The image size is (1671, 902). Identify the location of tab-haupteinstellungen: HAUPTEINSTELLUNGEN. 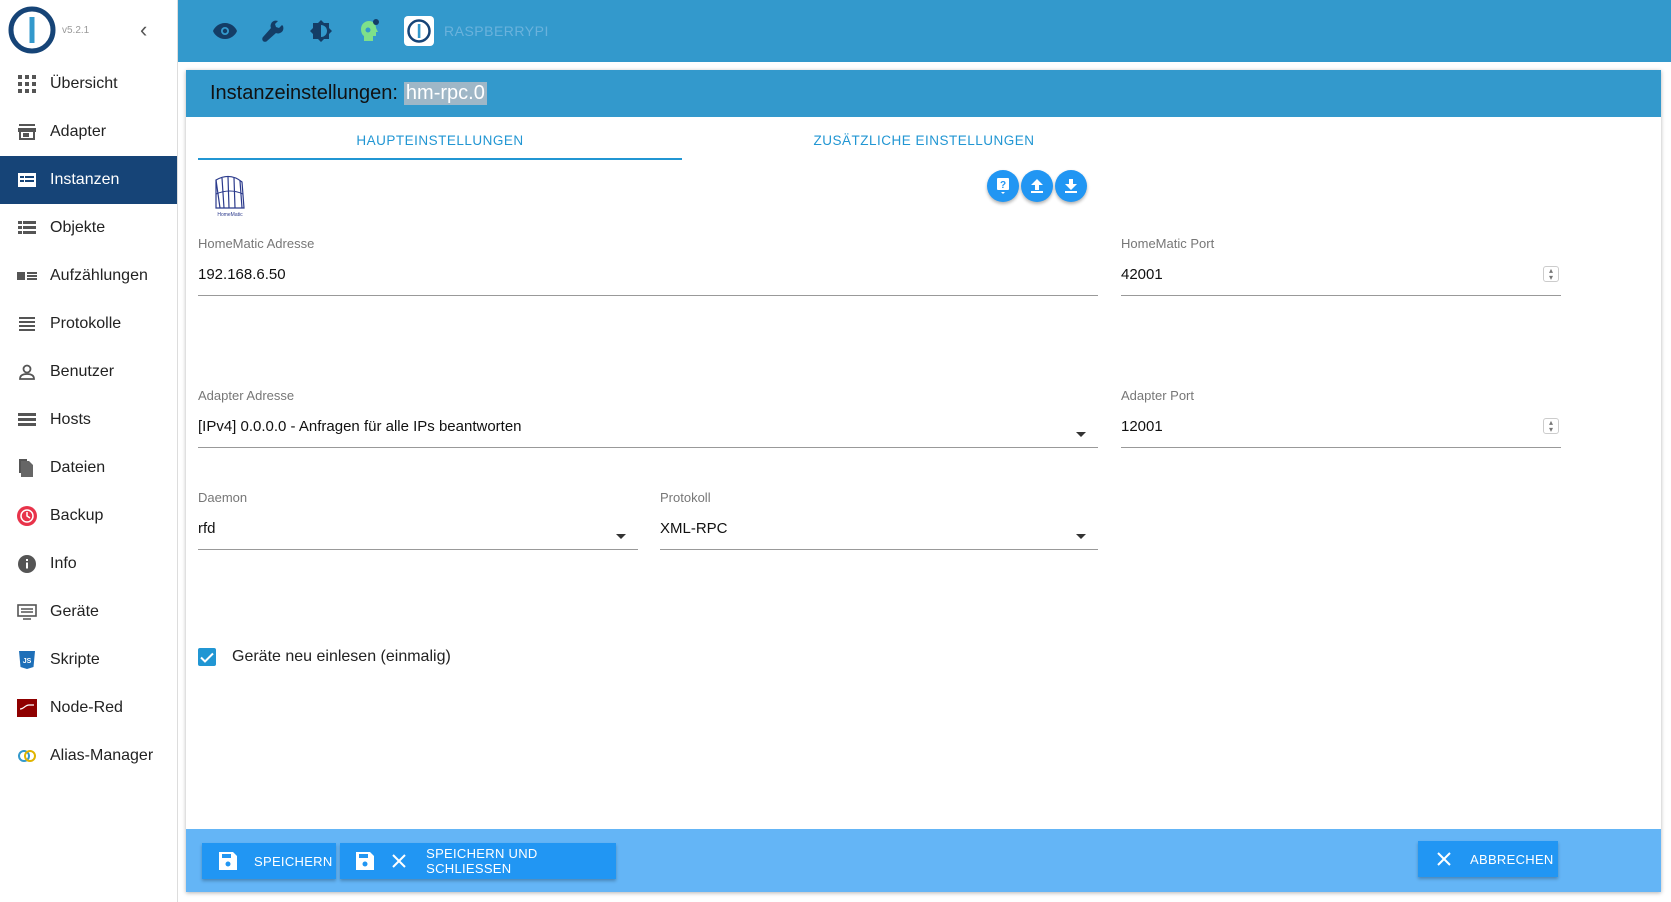
(440, 141).